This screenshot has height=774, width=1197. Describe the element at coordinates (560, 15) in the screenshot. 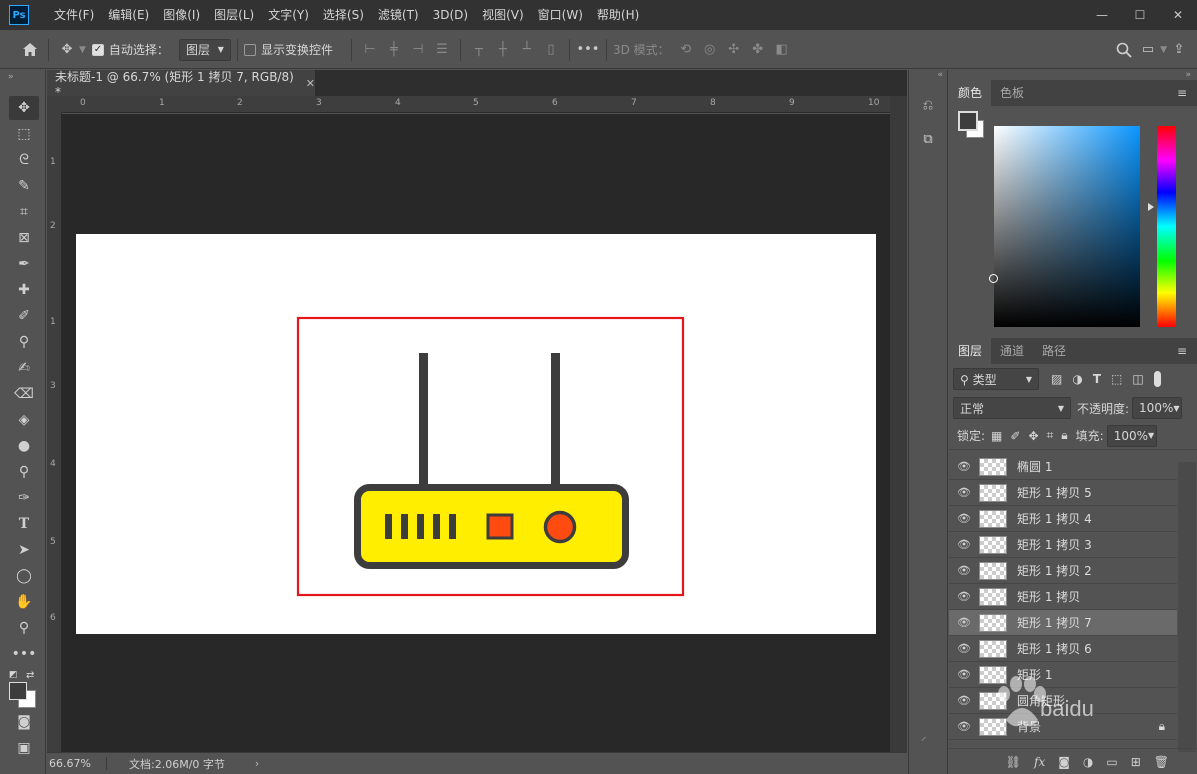

I see `menu-window: 窗口(W)` at that location.